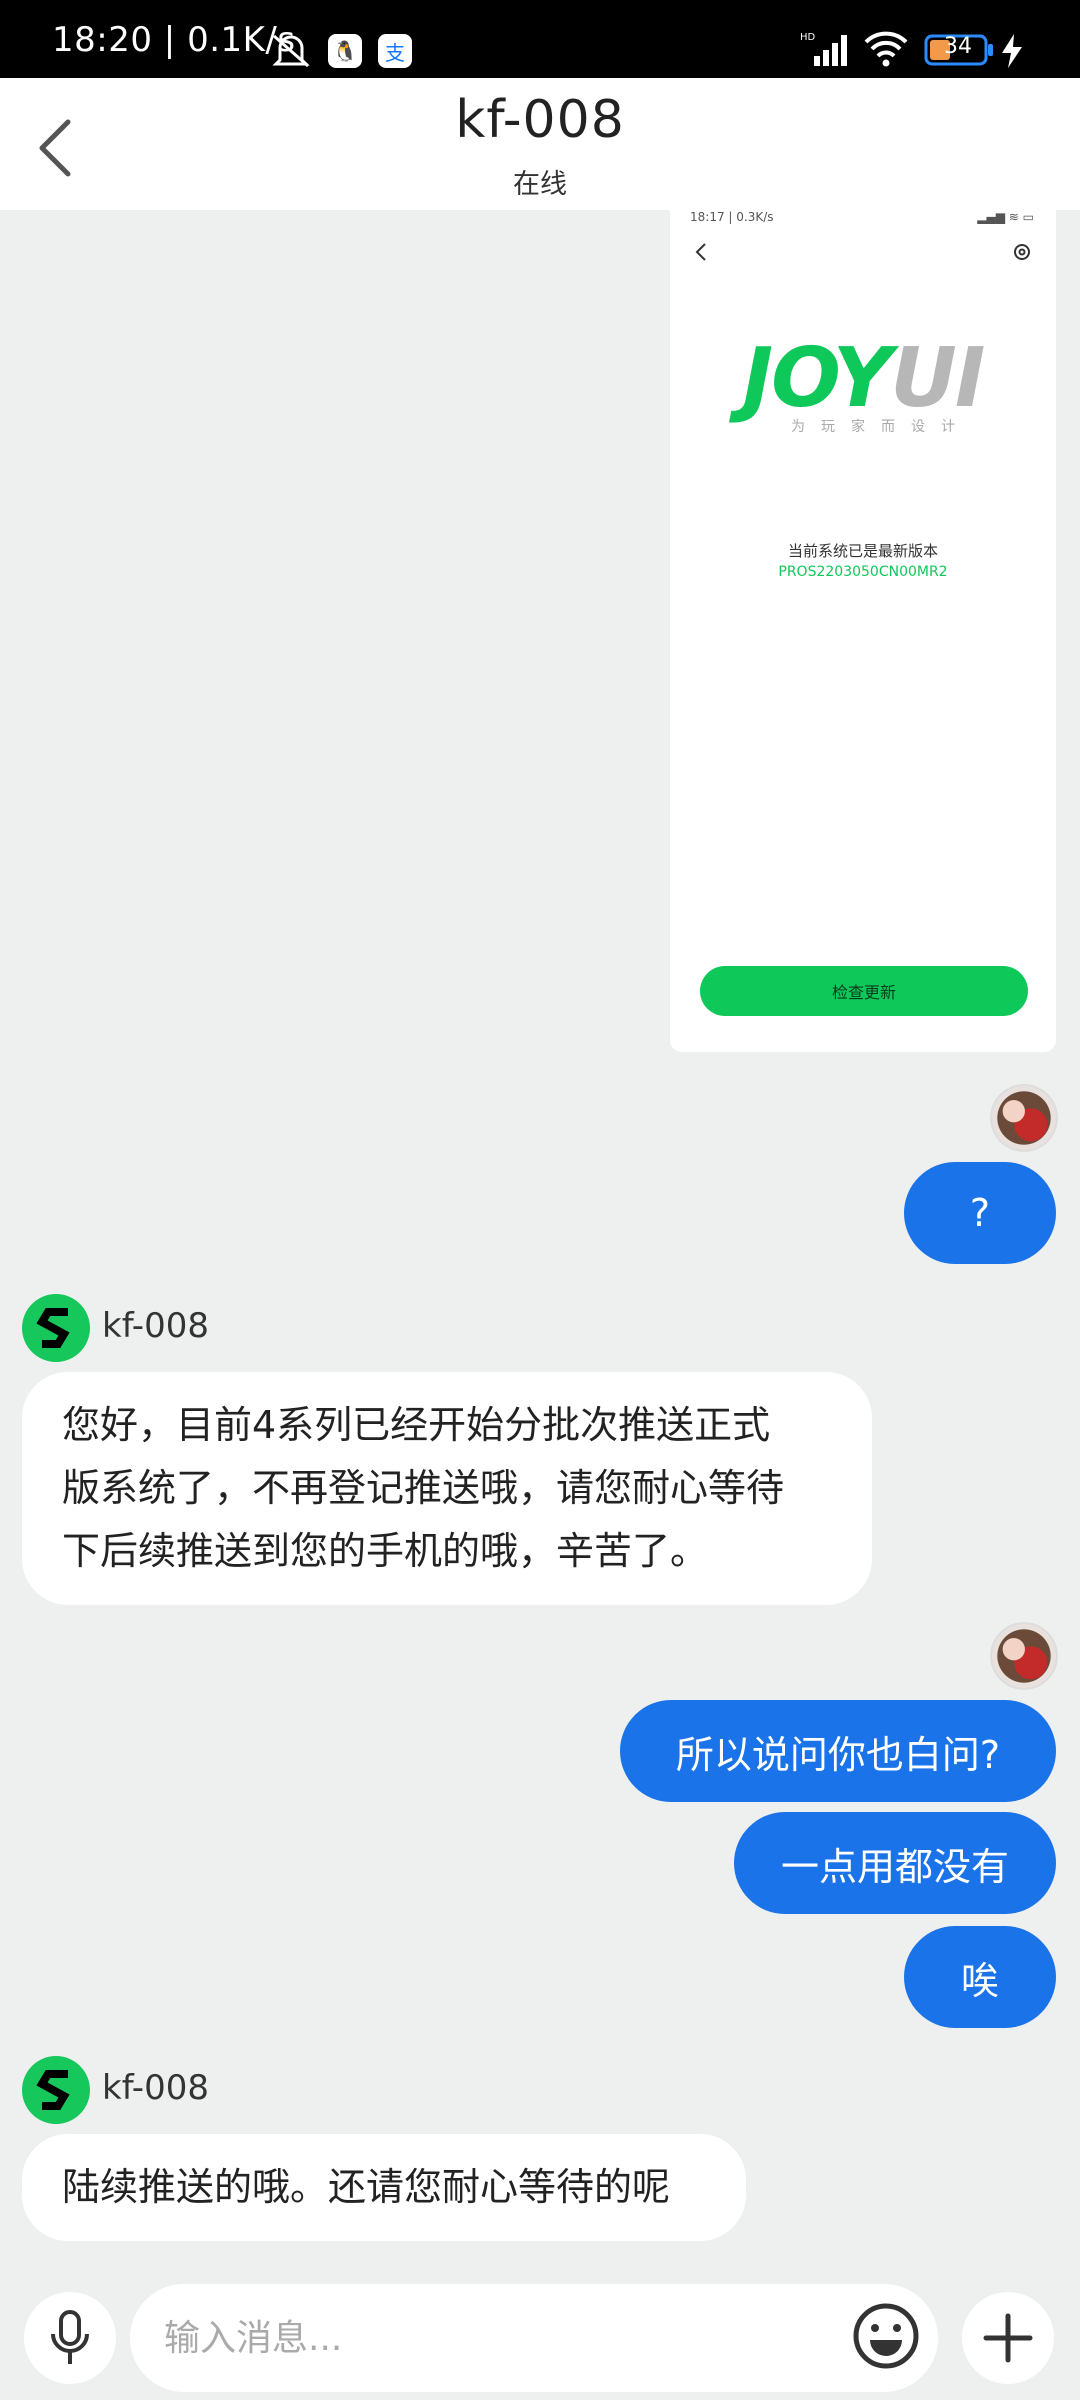  What do you see at coordinates (1005, 217) in the screenshot?
I see `mini-status-icons: ▂▄▆ ≋ ▭` at bounding box center [1005, 217].